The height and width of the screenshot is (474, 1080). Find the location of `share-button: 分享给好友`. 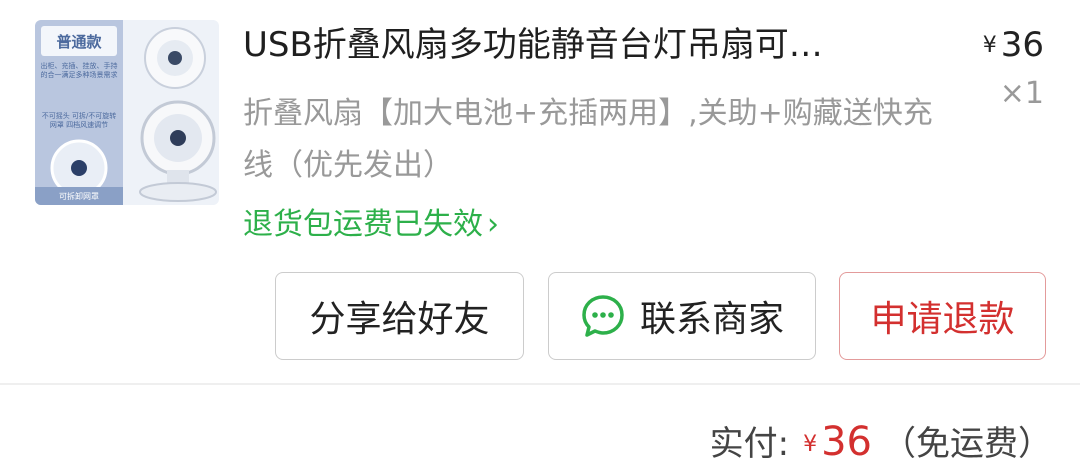

share-button: 分享给好友 is located at coordinates (399, 316).